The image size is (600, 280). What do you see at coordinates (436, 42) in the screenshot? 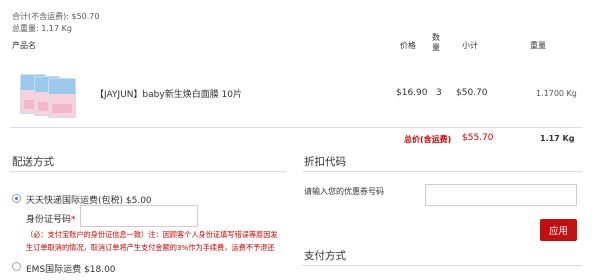
I see `header-quantity: 数量` at bounding box center [436, 42].